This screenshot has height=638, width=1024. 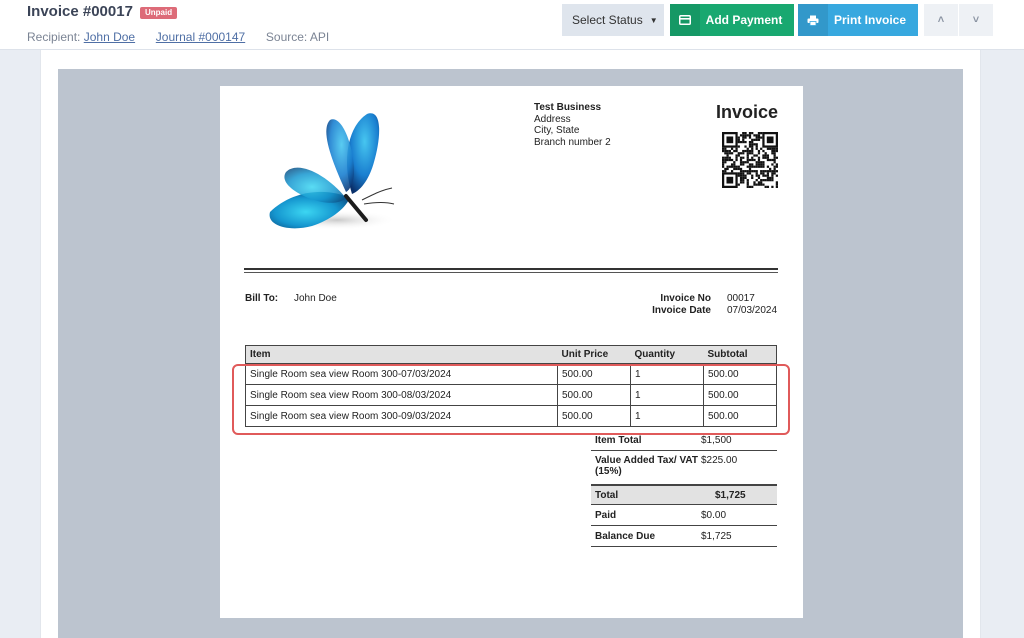 I want to click on credit-card-icon, so click(x=685, y=20).